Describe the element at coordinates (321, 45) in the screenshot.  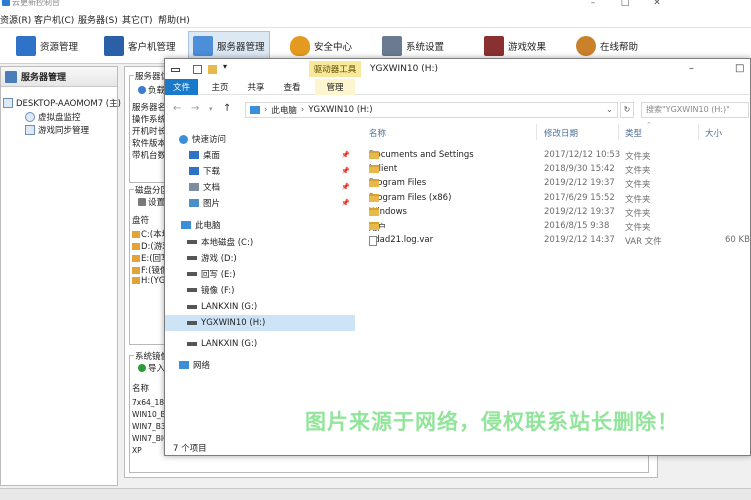
I see `toolbar-security-button: 安全中心` at that location.